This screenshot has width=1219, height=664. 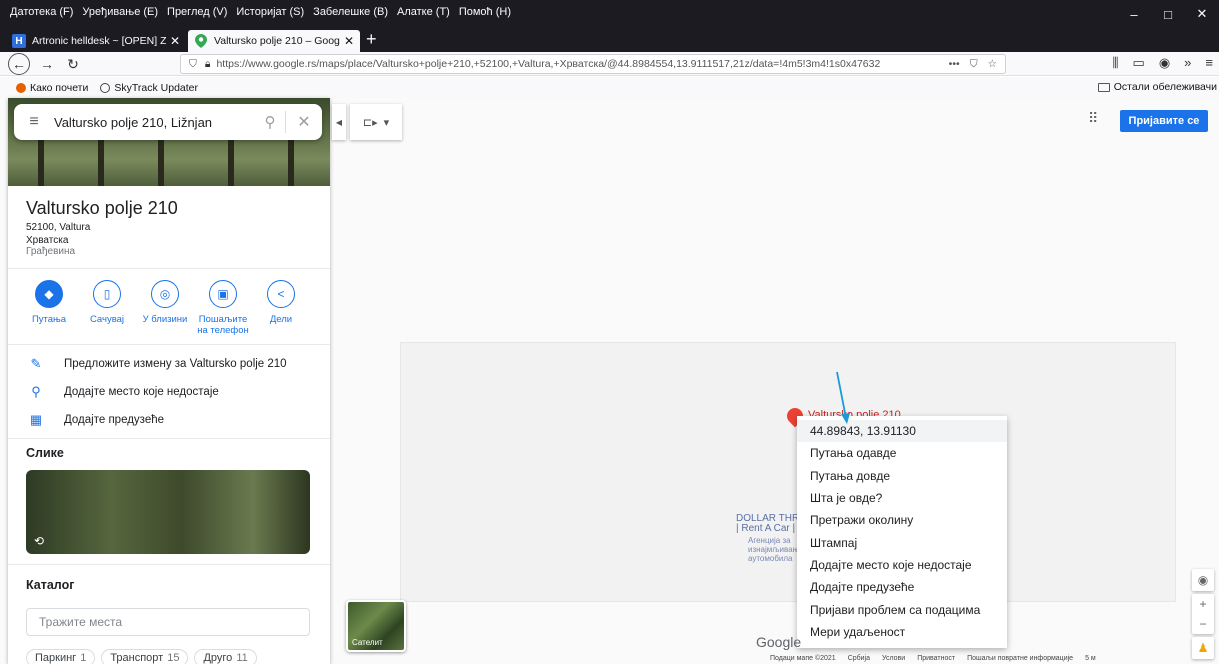 I want to click on menu-item-print: Штампај, so click(x=902, y=542).